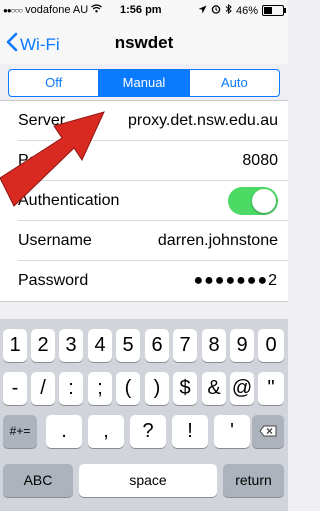  What do you see at coordinates (20, 431) in the screenshot?
I see `symbols-toggle-key: #+=` at bounding box center [20, 431].